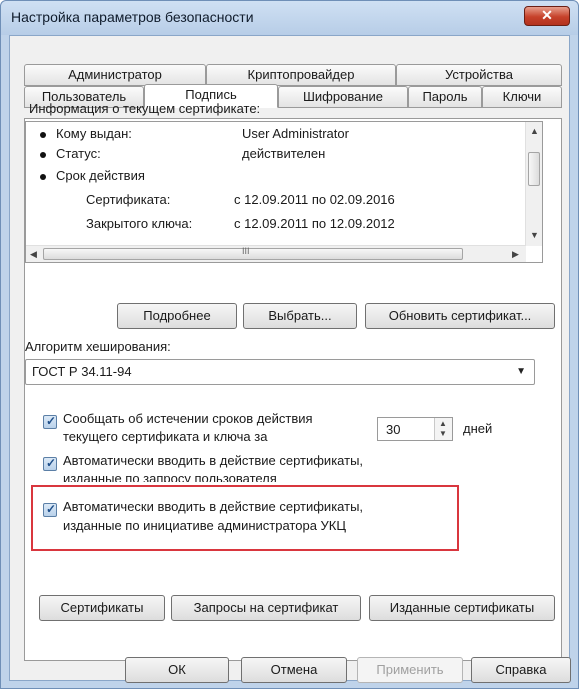 The width and height of the screenshot is (579, 689). What do you see at coordinates (284, 153) in the screenshot?
I see `cert-status-value: действителен` at bounding box center [284, 153].